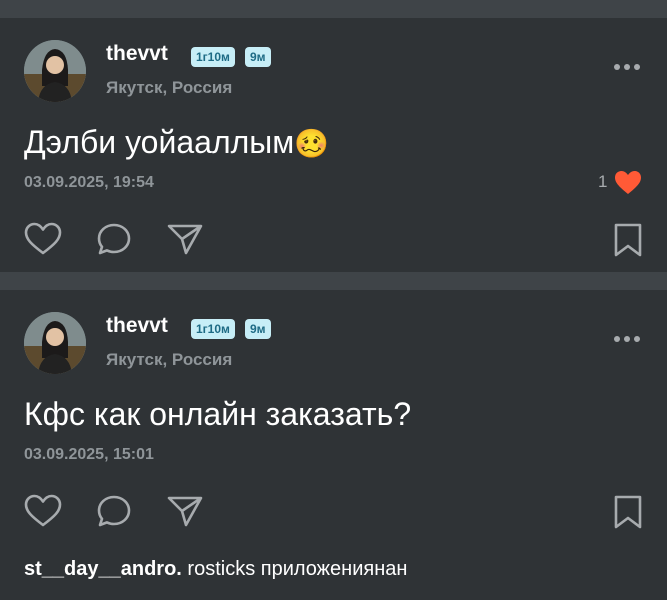 The image size is (667, 600). What do you see at coordinates (89, 182) in the screenshot?
I see `post-date: 03.09.2025, 19:54` at bounding box center [89, 182].